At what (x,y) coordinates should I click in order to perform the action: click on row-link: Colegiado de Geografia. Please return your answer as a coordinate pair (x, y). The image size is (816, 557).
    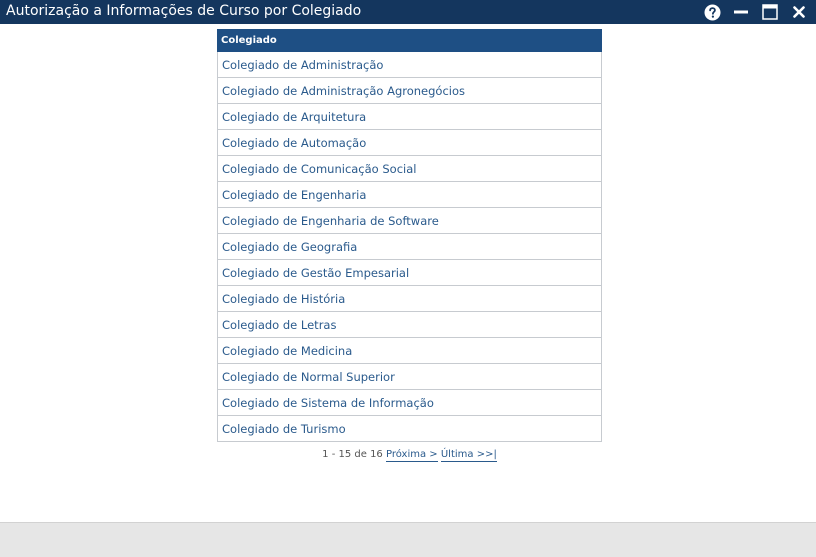
    Looking at the image, I should click on (409, 246).